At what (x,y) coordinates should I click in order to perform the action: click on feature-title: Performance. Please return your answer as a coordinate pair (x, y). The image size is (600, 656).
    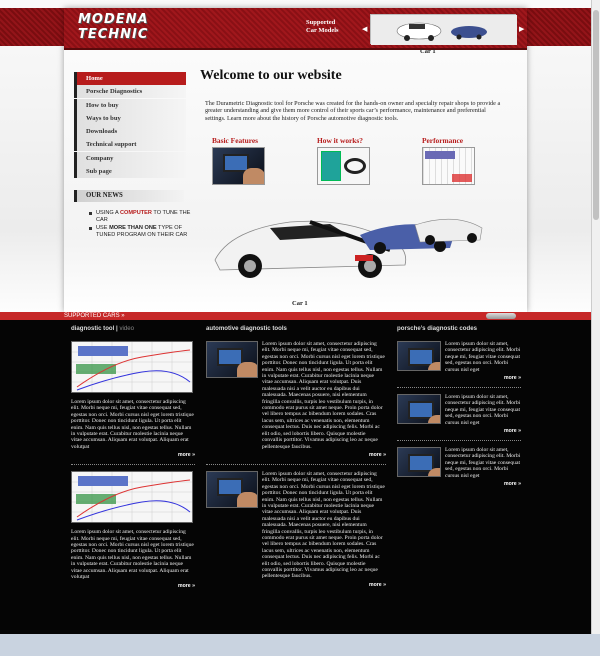
    Looking at the image, I should click on (457, 140).